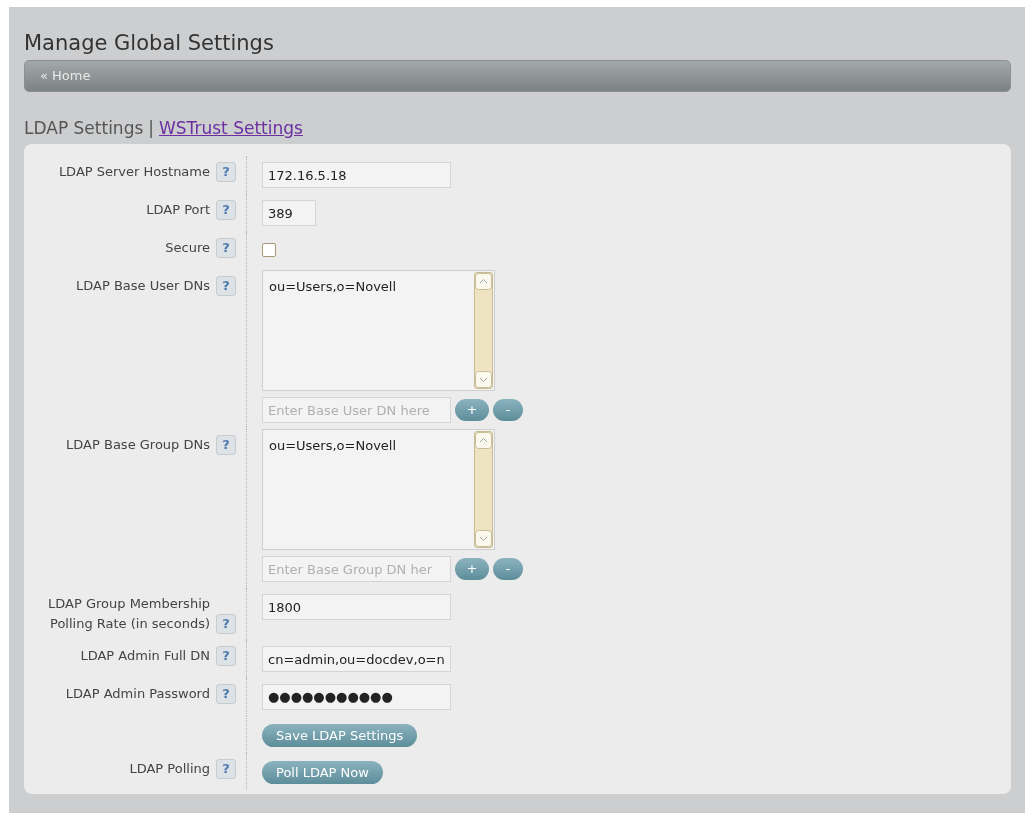 The height and width of the screenshot is (813, 1025). What do you see at coordinates (356, 659) in the screenshot?
I see `input-field: cn=admin,ou=docdev,o=n` at bounding box center [356, 659].